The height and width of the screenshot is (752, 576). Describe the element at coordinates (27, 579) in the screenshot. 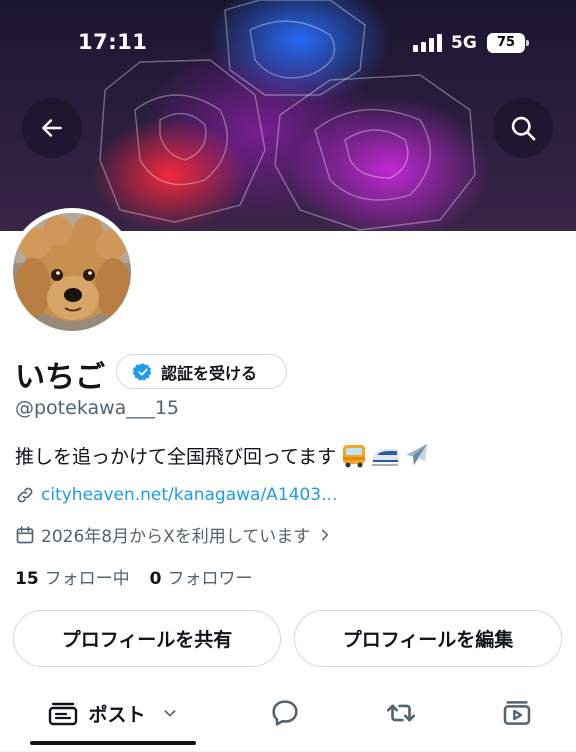

I see `following-count: 15` at that location.